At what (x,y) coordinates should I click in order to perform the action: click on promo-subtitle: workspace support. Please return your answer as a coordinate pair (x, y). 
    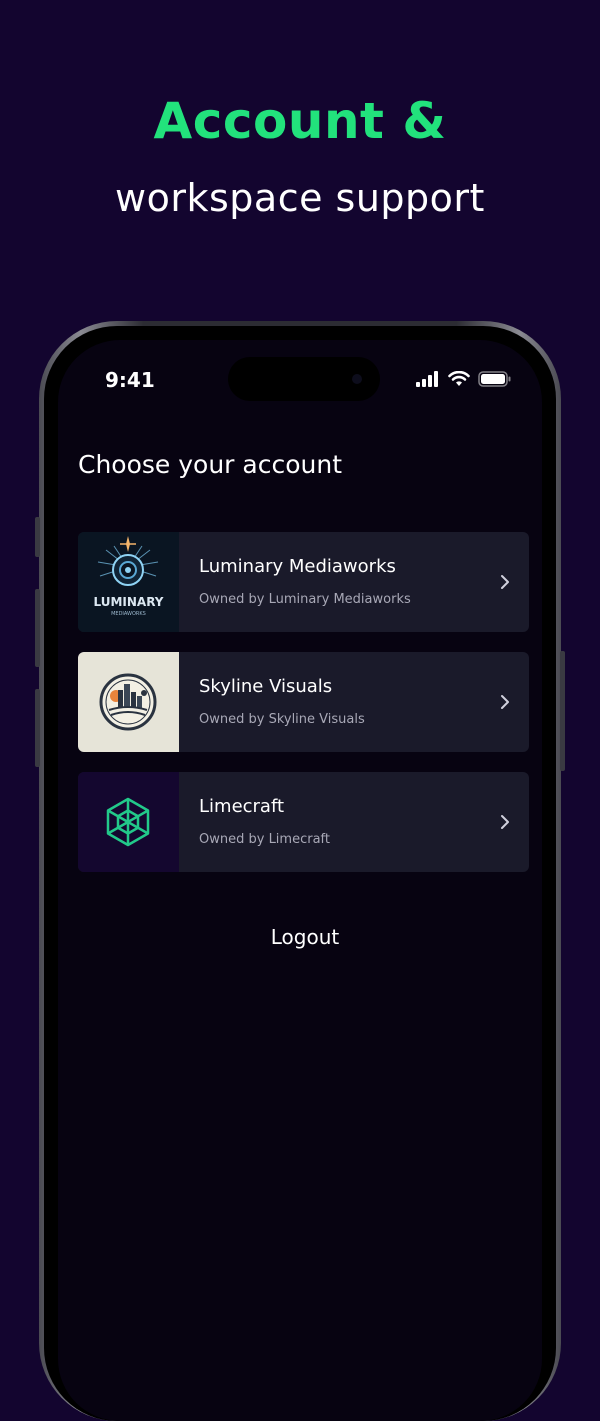
    Looking at the image, I should click on (300, 198).